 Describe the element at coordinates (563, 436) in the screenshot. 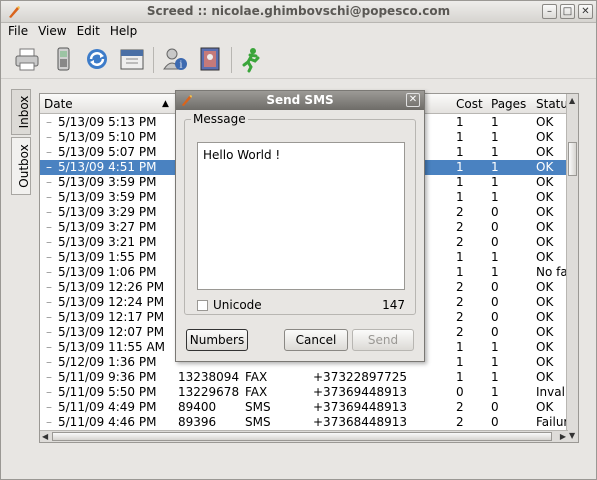

I see `scroll-right-icon: ▶` at that location.